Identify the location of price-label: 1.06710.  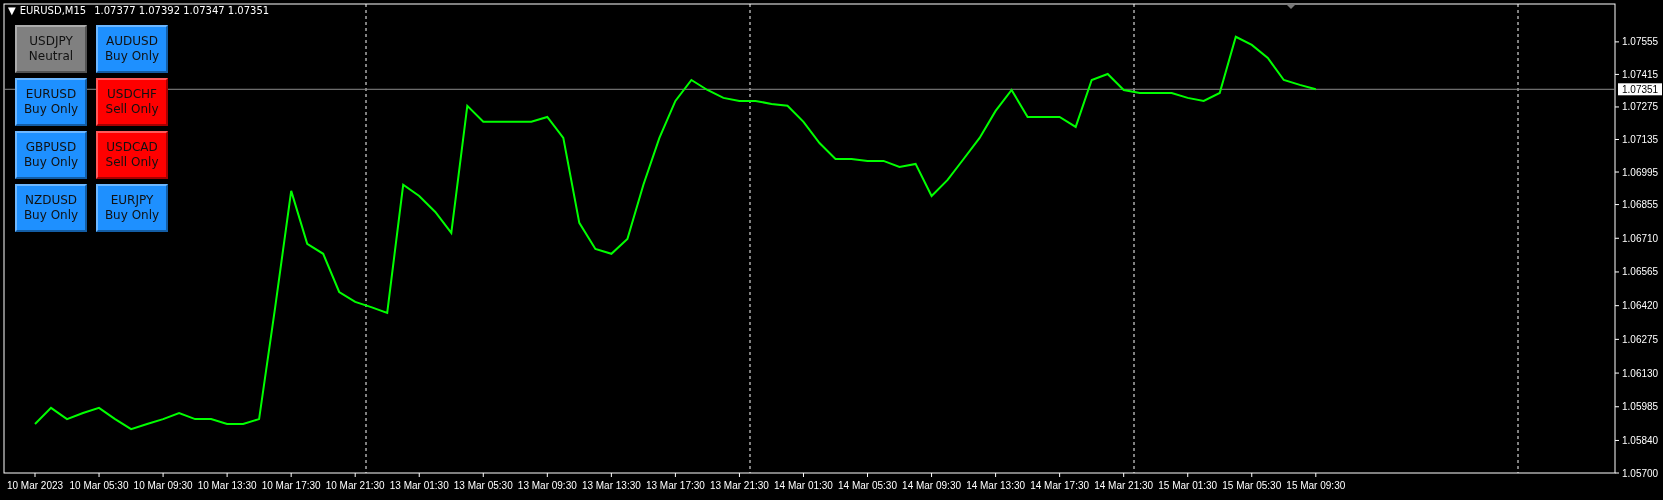
(1640, 238).